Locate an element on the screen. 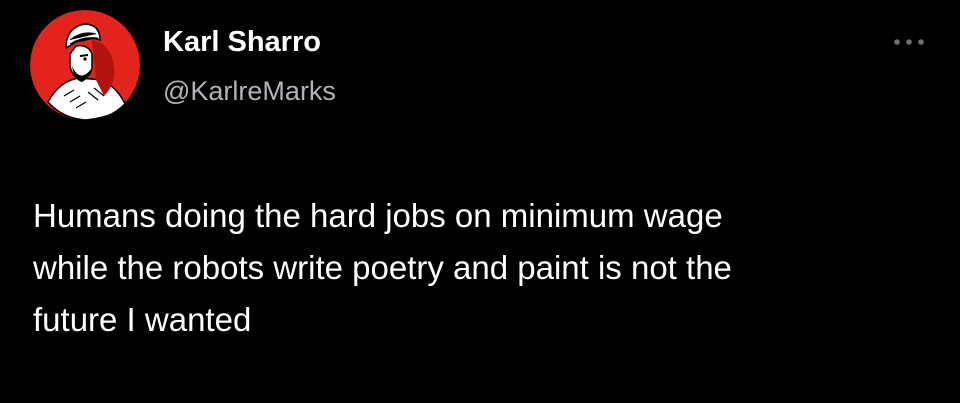  ellipsis-icon is located at coordinates (909, 42).